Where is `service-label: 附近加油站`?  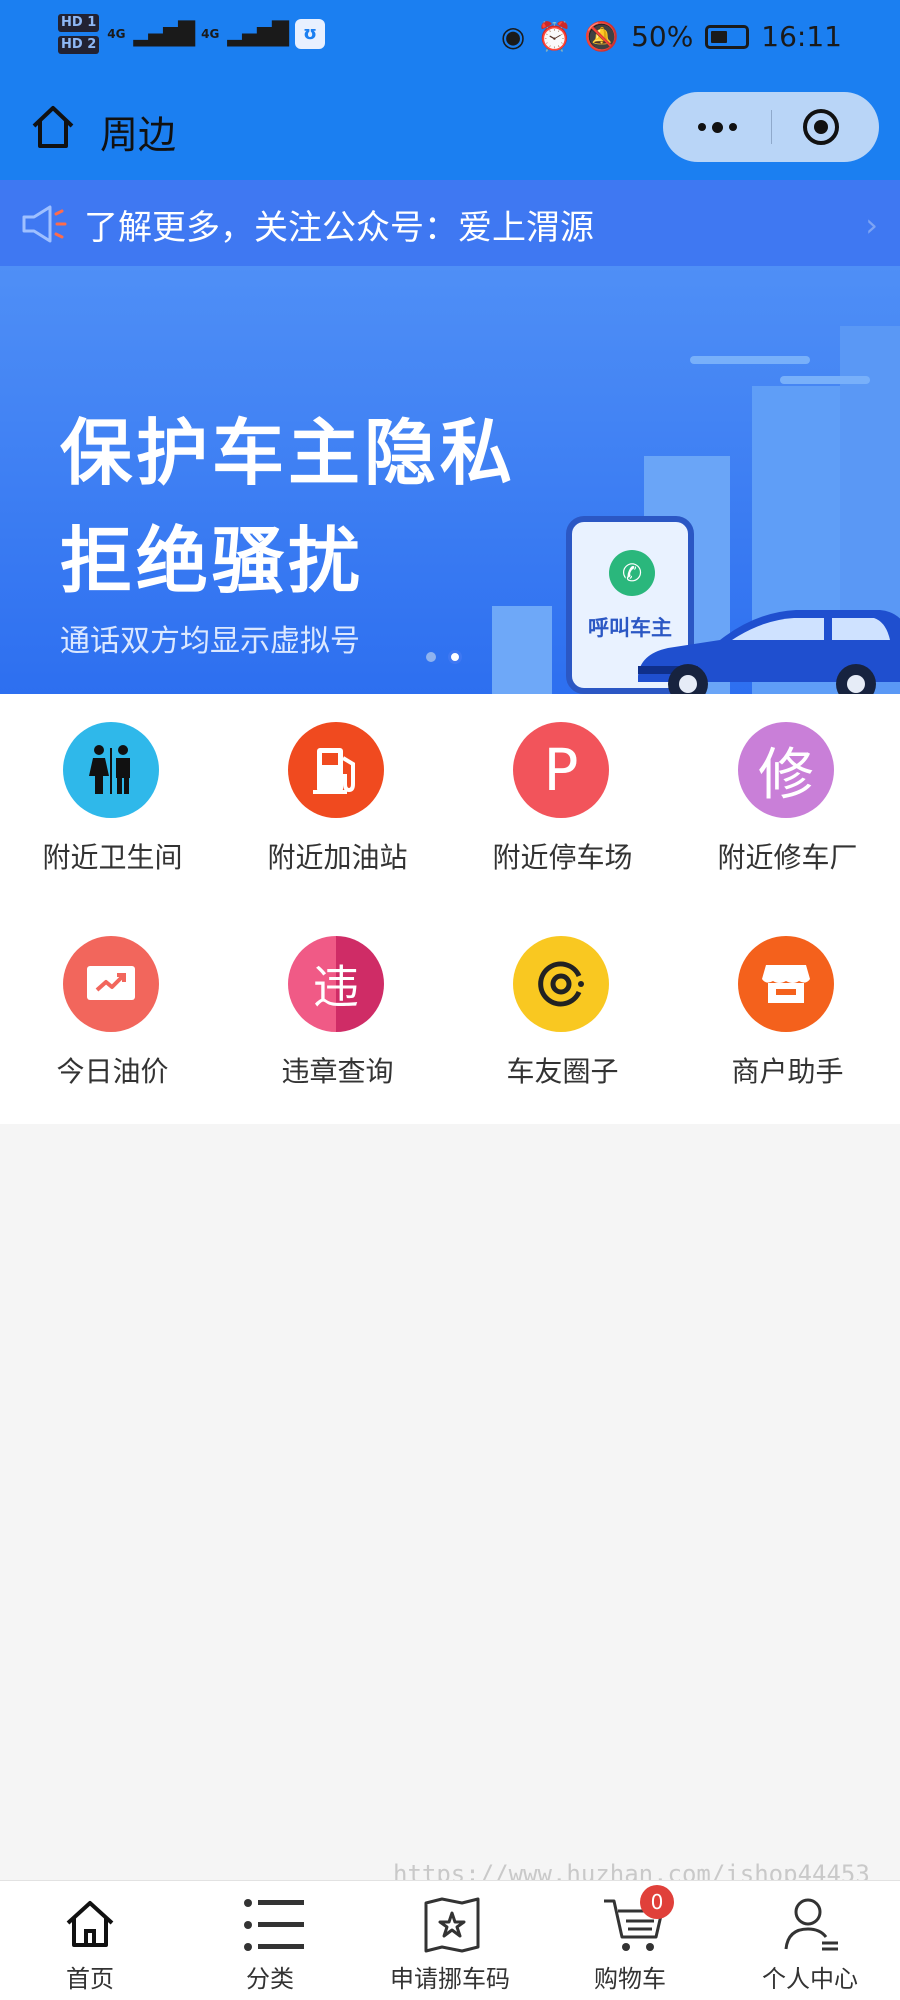 service-label: 附近加油站 is located at coordinates (337, 857).